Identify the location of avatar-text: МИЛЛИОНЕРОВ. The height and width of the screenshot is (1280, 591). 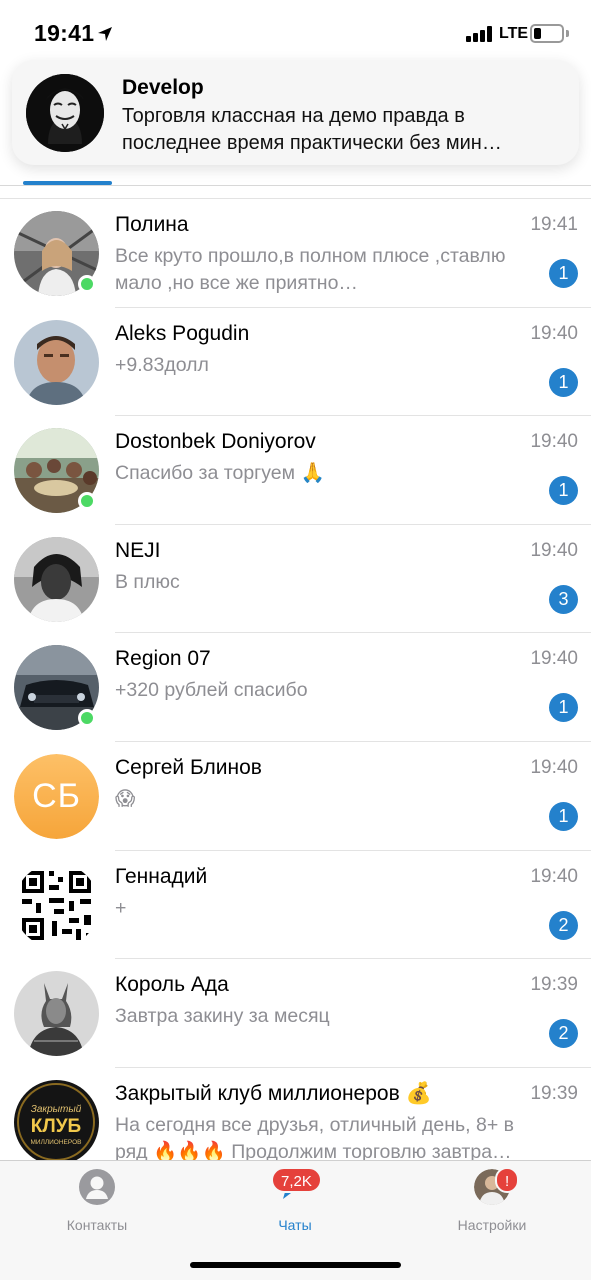
(56, 1142).